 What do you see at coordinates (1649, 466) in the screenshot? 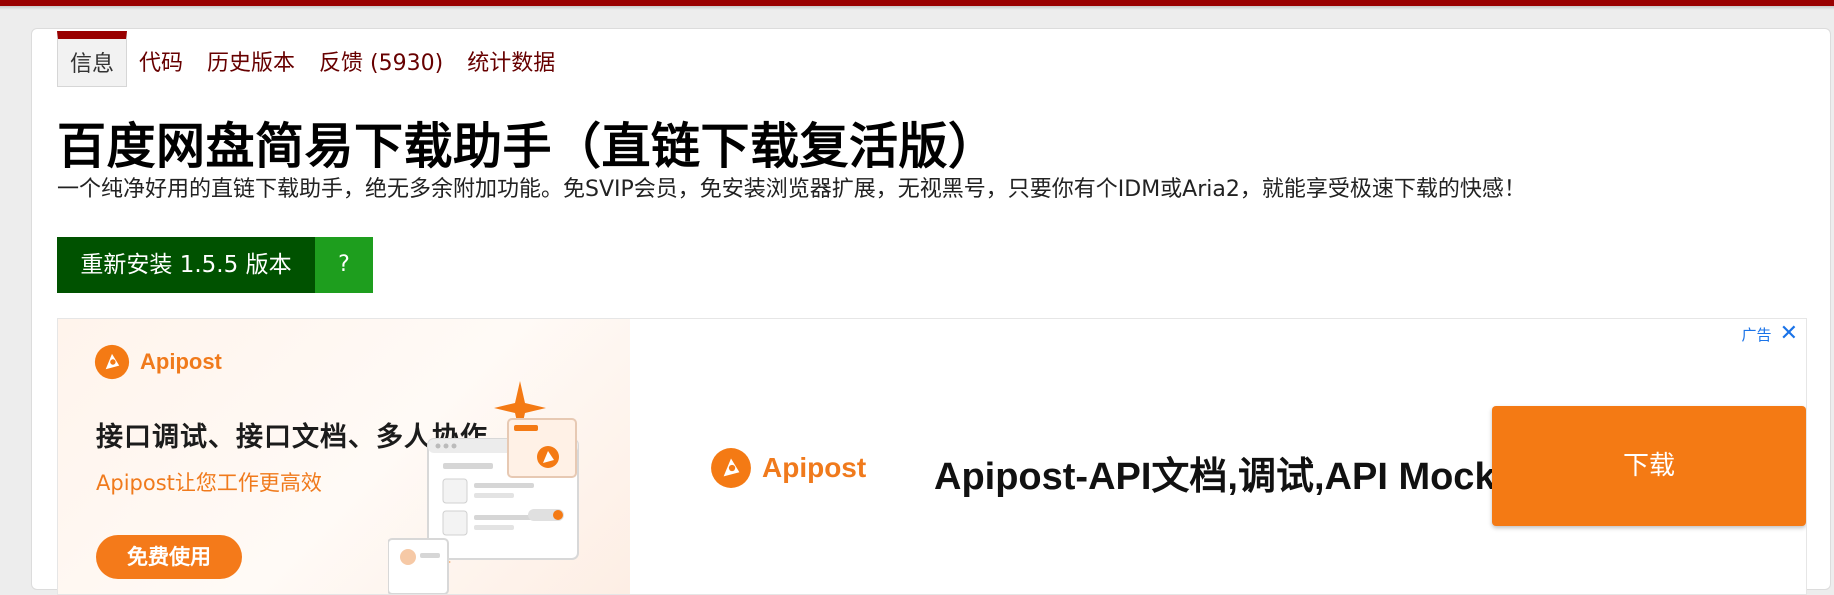
I see `ad-download-button: 下载` at bounding box center [1649, 466].